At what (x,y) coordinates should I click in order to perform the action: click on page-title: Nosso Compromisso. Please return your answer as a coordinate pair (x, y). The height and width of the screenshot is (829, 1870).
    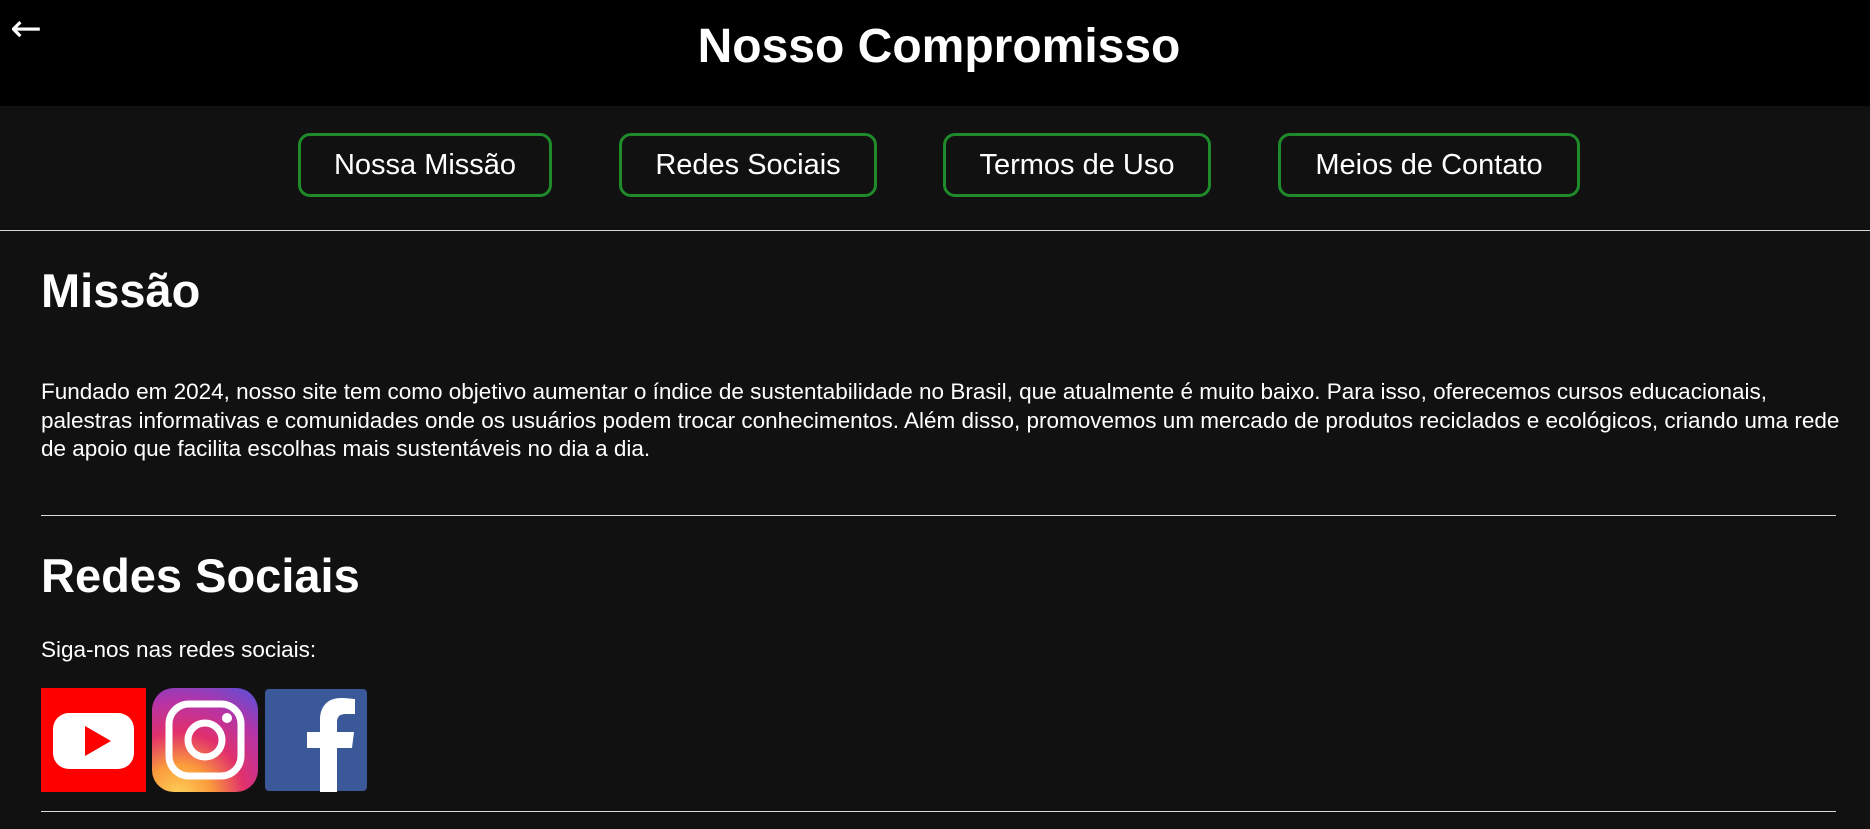
    Looking at the image, I should click on (939, 46).